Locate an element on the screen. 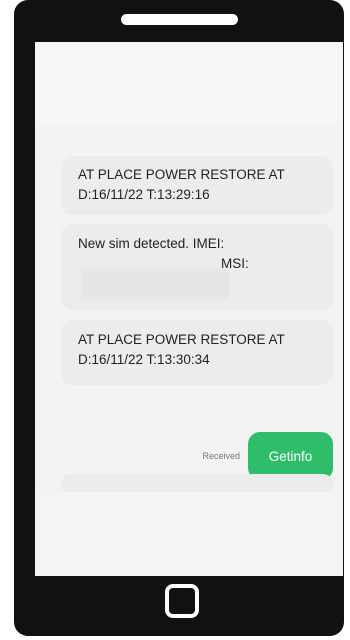 The height and width of the screenshot is (640, 350). redacted-area is located at coordinates (155, 284).